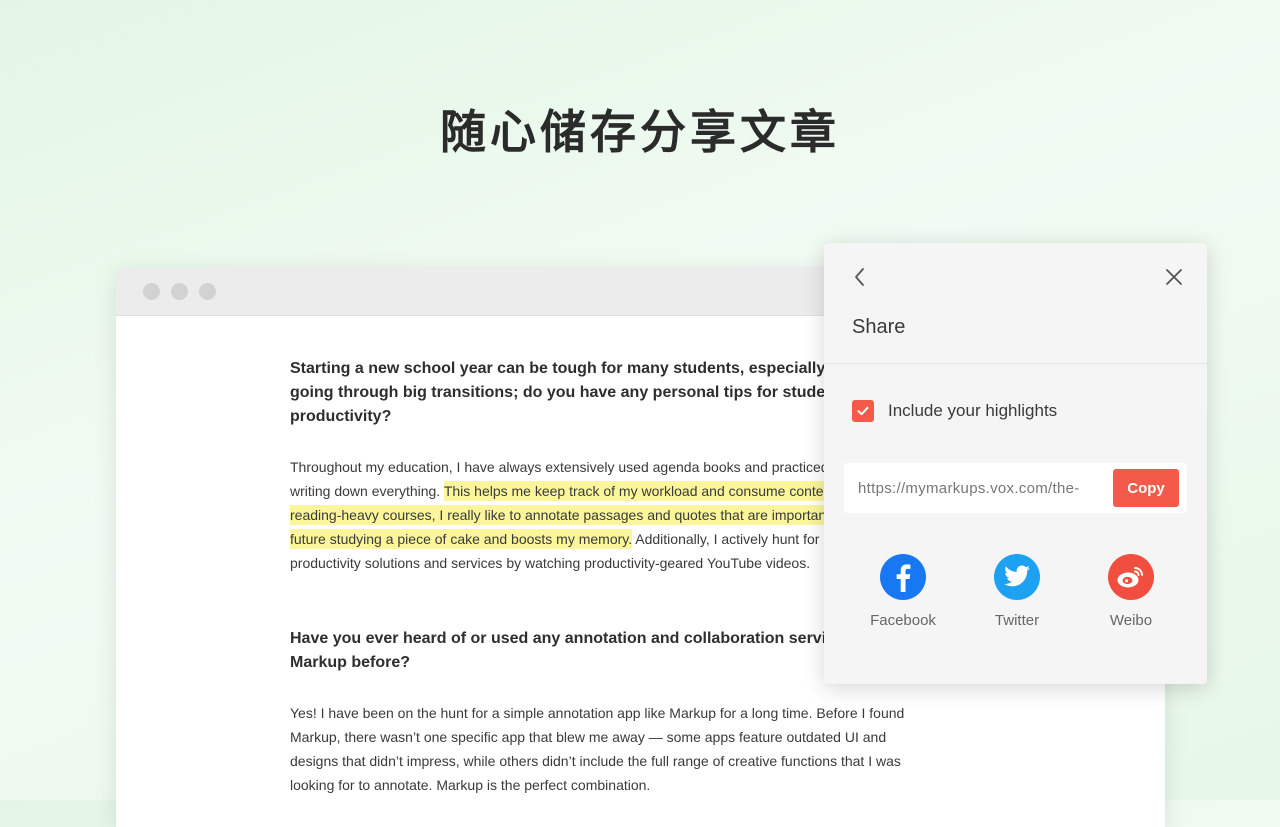  What do you see at coordinates (879, 327) in the screenshot?
I see `share-title: Share` at bounding box center [879, 327].